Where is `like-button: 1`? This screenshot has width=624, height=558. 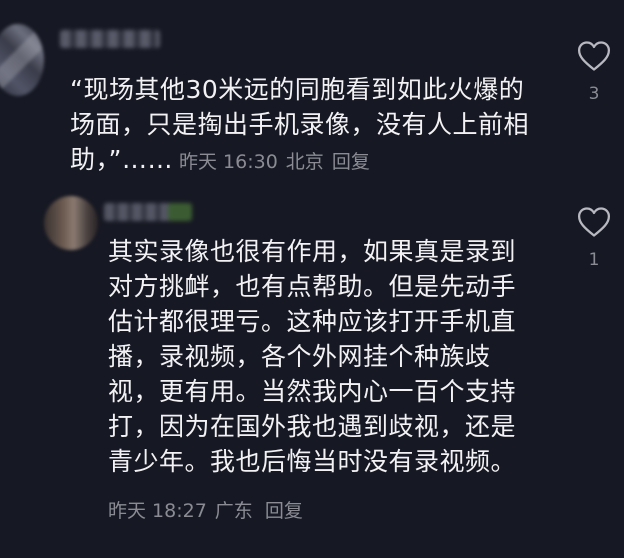 like-button: 1 is located at coordinates (594, 238).